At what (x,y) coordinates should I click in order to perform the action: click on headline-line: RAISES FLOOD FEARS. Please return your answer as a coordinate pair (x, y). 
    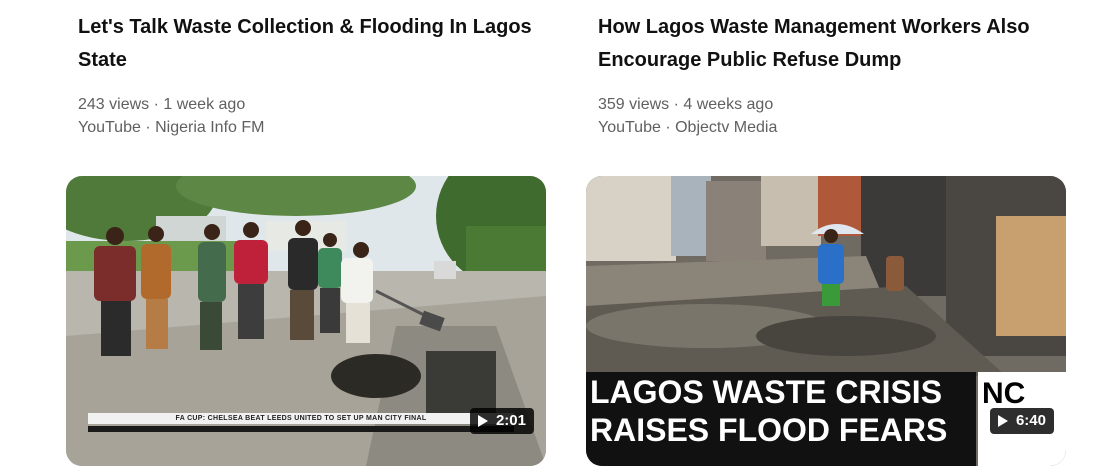
    Looking at the image, I should click on (769, 430).